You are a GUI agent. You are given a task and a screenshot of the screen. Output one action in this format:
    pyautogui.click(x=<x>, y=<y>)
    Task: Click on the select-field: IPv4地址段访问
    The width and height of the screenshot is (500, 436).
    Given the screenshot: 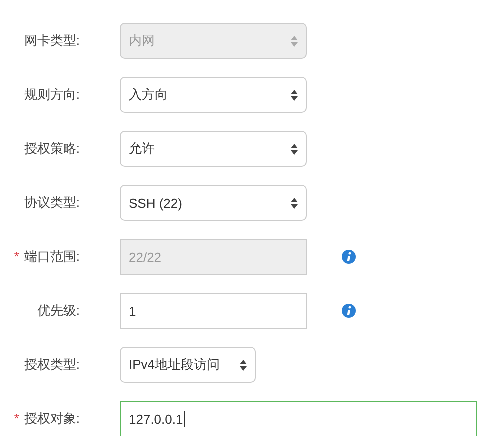 What is the action you would take?
    pyautogui.click(x=188, y=365)
    